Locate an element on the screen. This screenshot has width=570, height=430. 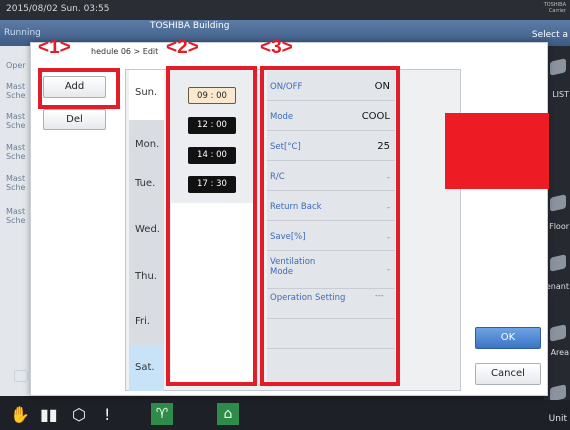
bottom-toolbar: ✋ ▮▮ ⬡ ! ♈ ⌂ Unit is located at coordinates (285, 415).